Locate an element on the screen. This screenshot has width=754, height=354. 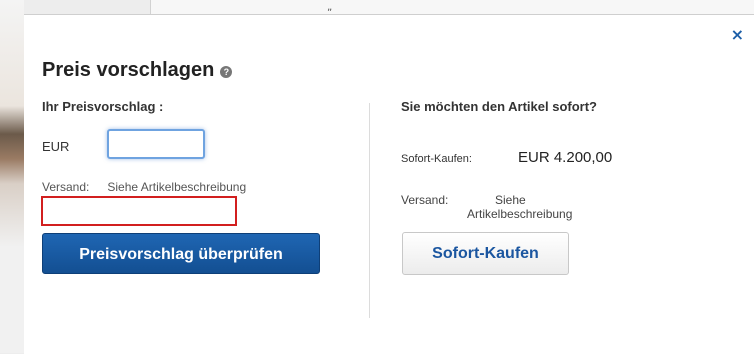
offer-shipping-value: Siehe Artikelbeschreibung is located at coordinates (177, 187).